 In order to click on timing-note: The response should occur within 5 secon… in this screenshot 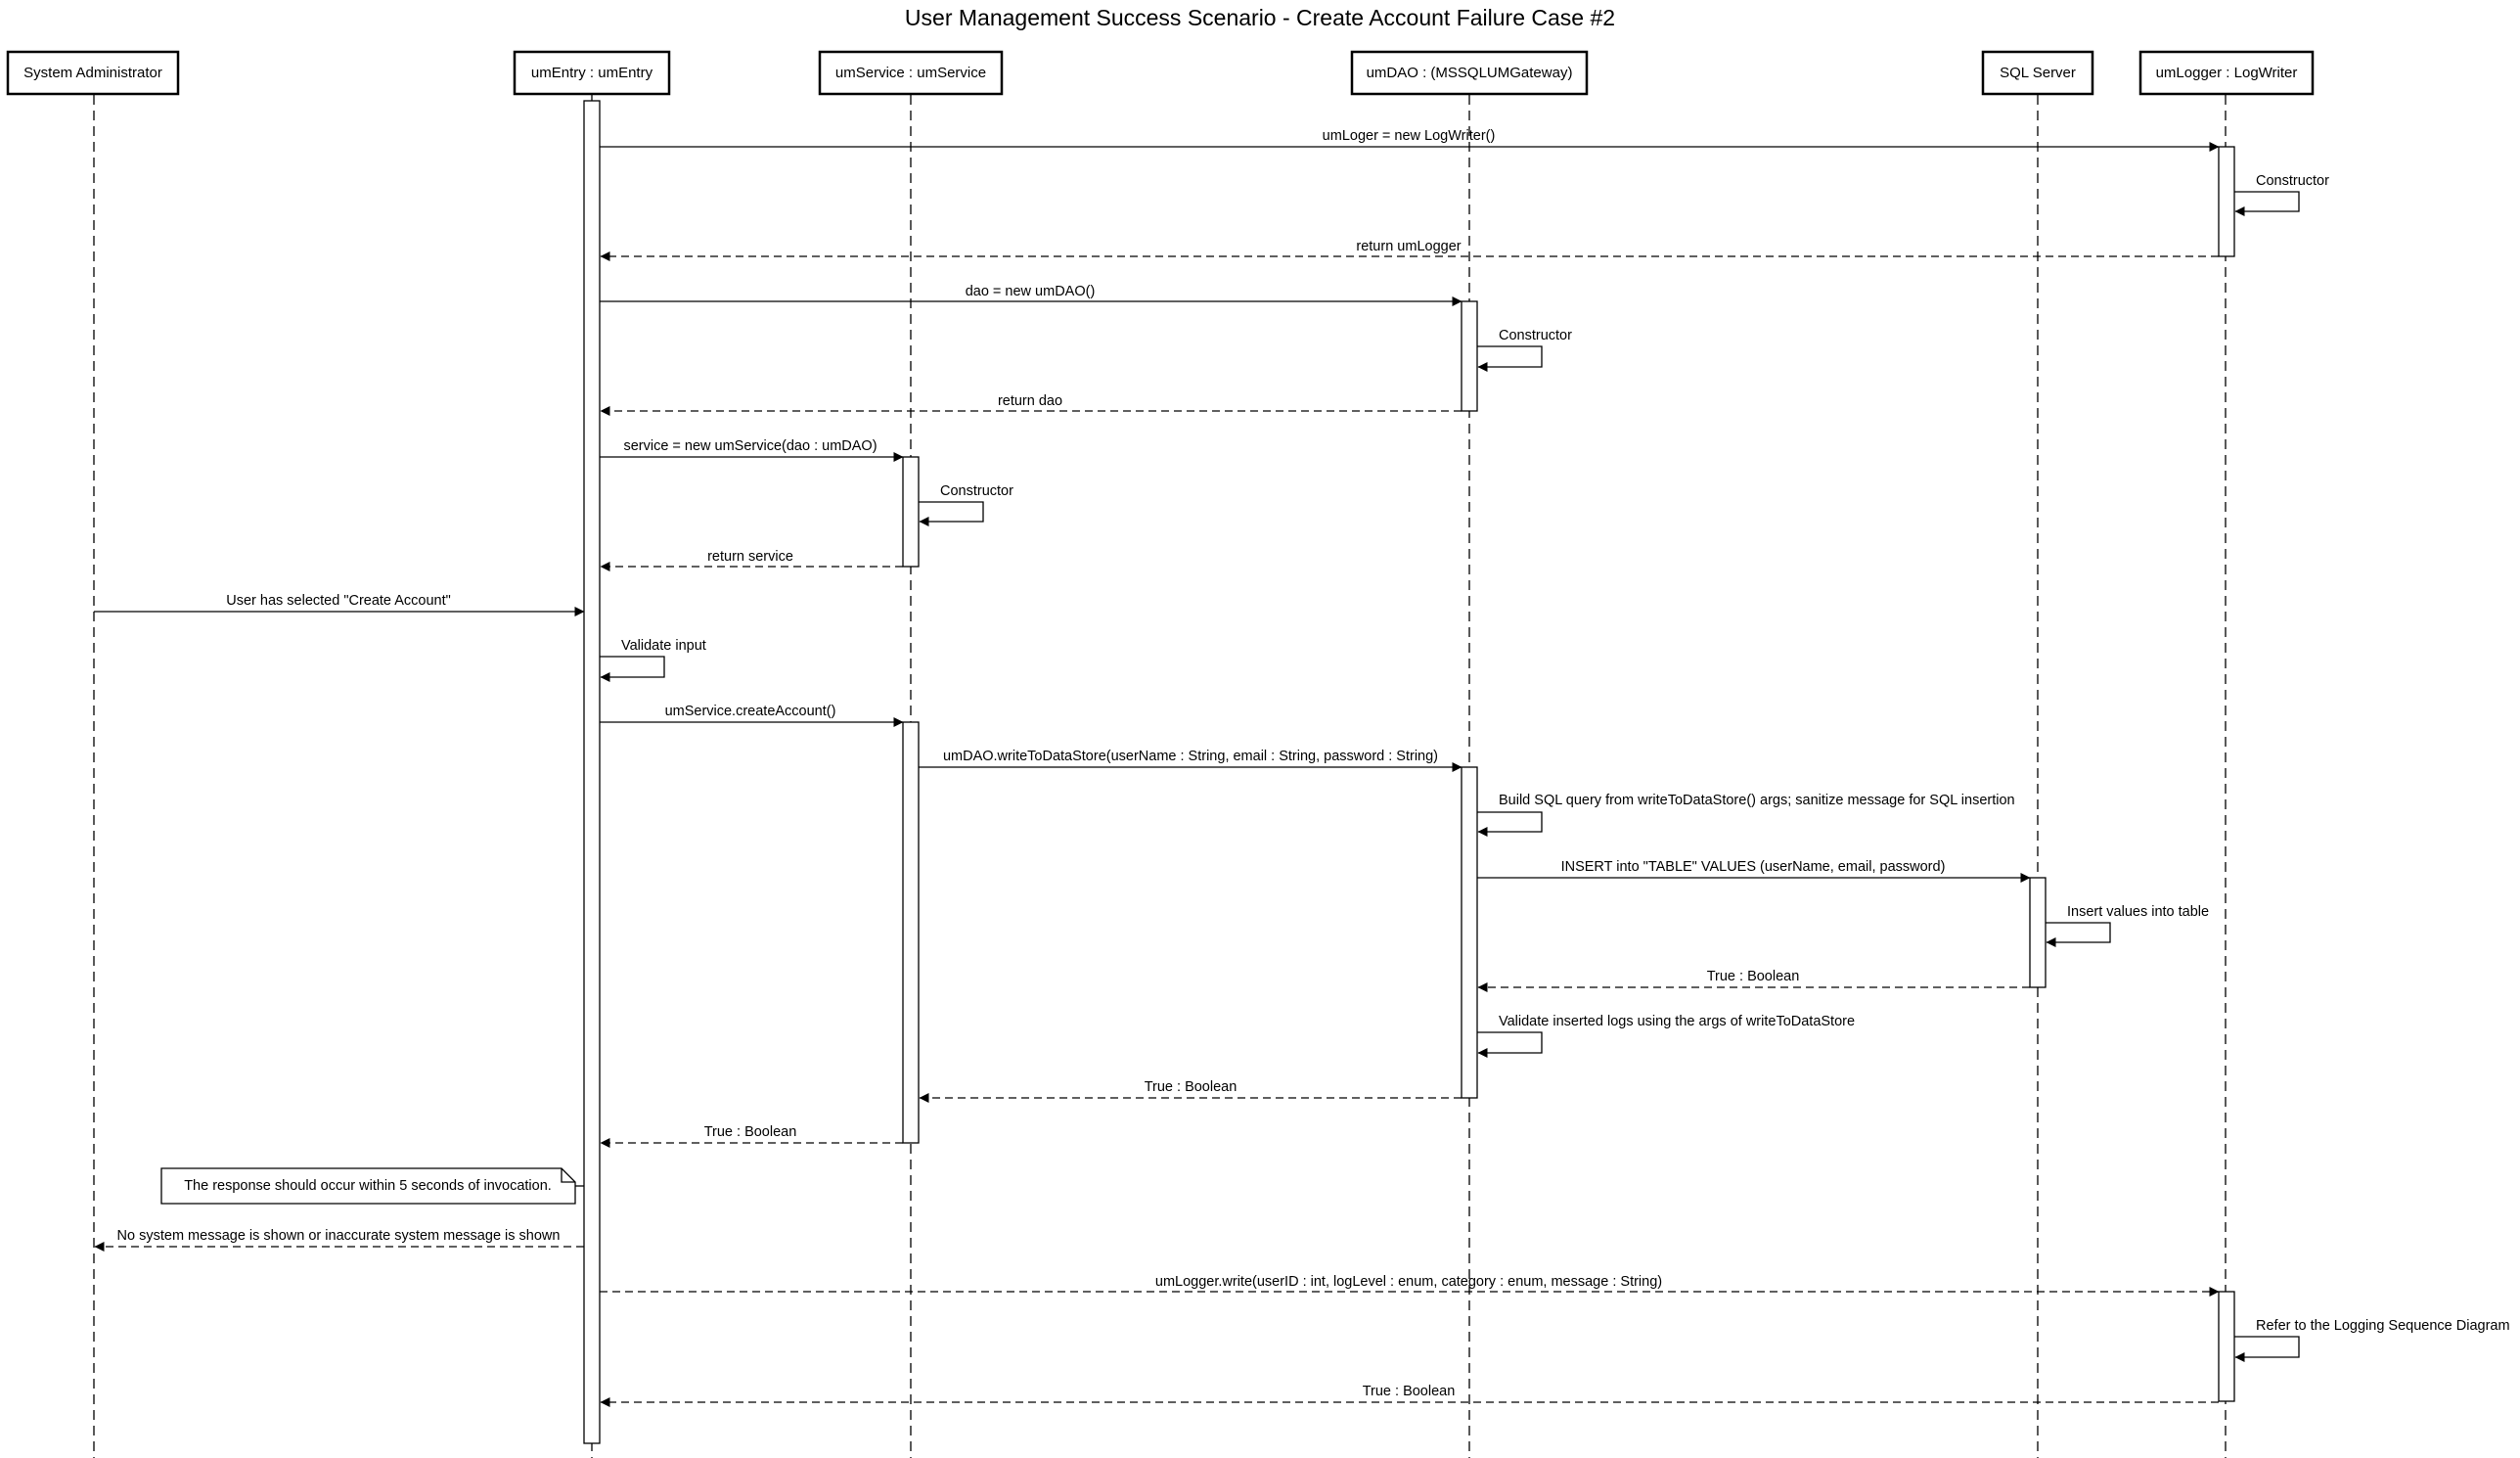, I will do `click(372, 1186)`.